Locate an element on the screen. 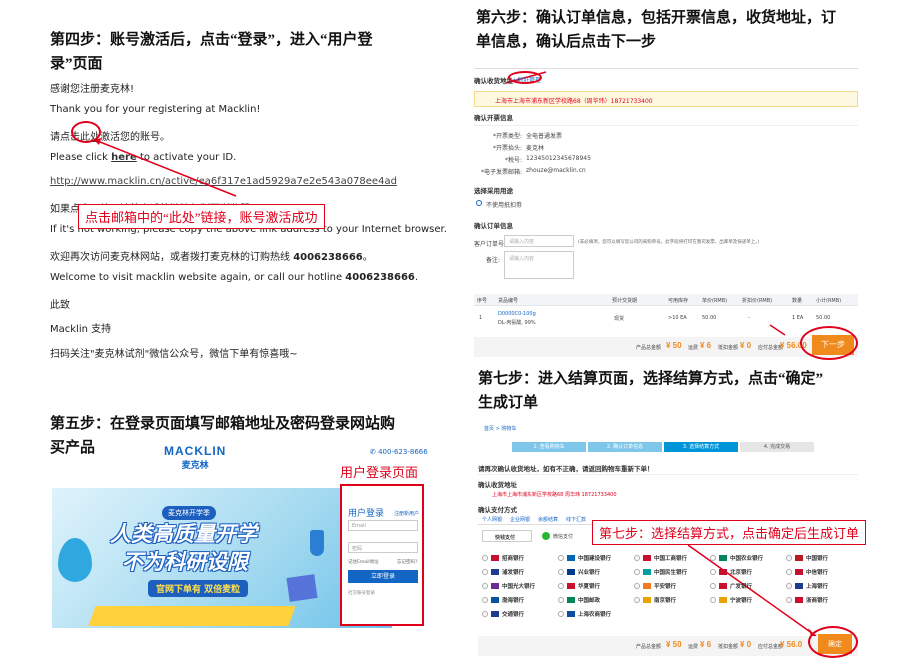 This screenshot has height=663, width=900. bank-option: 广发银行 is located at coordinates (740, 586).